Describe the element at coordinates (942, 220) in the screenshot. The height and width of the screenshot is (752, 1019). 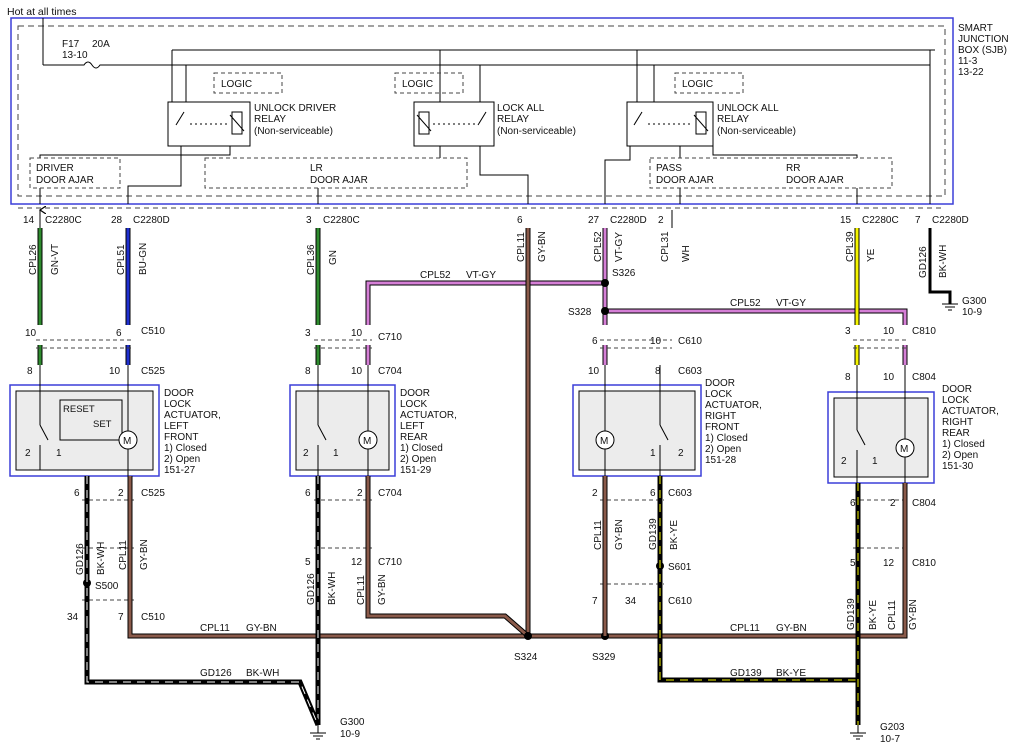
I see `connector-pin: 7 C2280D` at that location.